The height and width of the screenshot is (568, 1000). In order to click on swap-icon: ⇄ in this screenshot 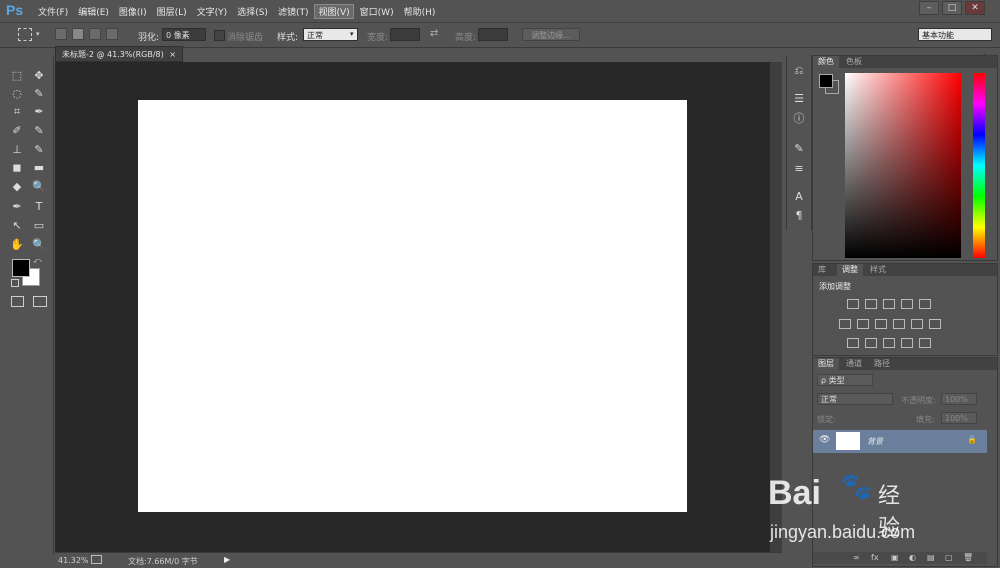, I will do `click(434, 33)`.